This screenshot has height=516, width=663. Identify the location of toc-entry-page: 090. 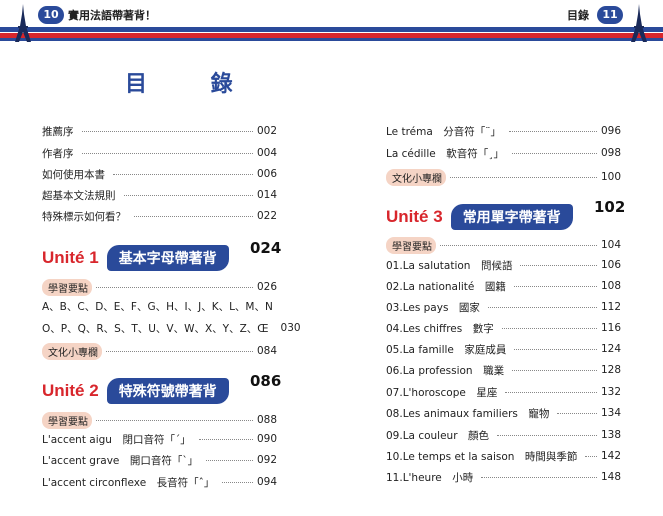
(266, 439).